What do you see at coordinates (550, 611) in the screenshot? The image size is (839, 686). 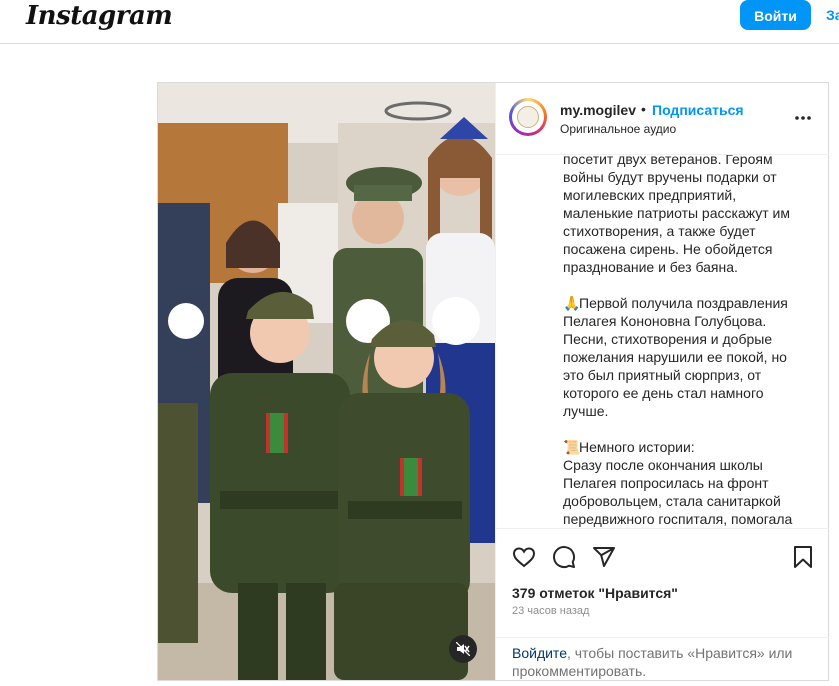 I see `post-timestamp: 23 часов назад` at bounding box center [550, 611].